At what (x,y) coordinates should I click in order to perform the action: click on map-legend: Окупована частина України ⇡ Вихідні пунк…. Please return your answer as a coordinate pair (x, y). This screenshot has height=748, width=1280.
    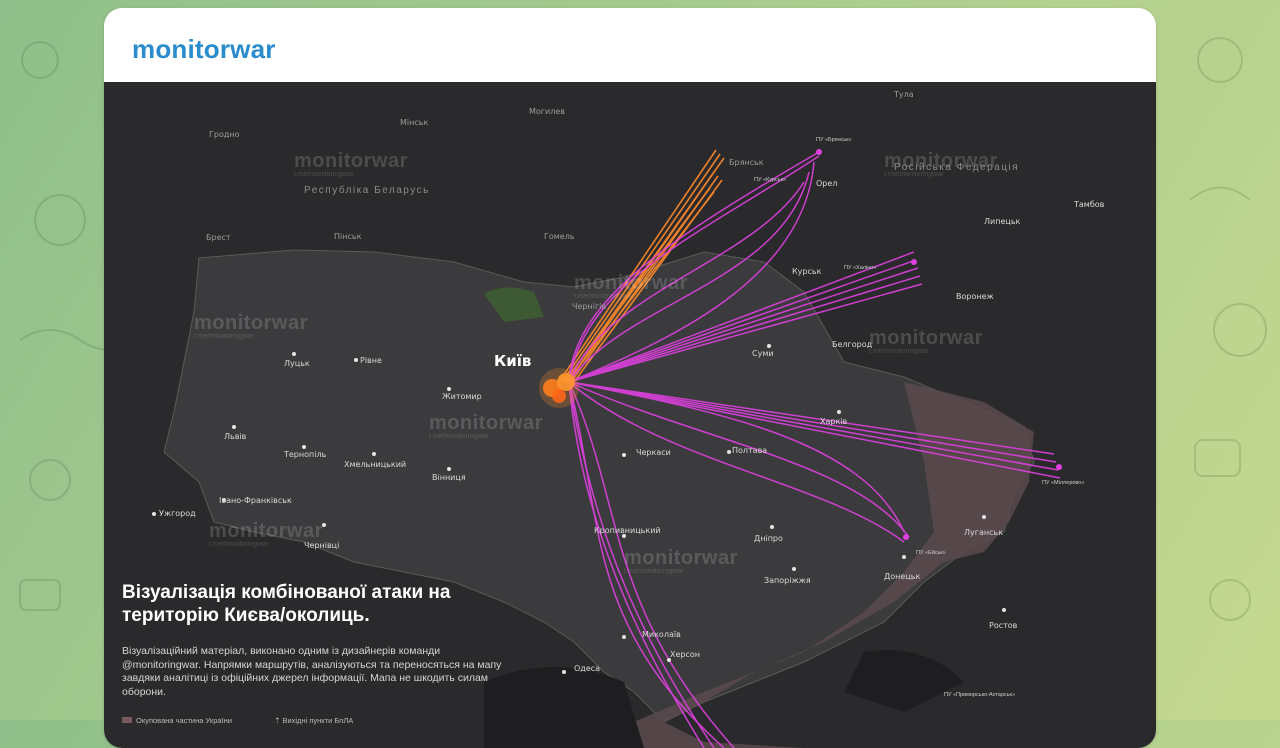
    Looking at the image, I should click on (237, 720).